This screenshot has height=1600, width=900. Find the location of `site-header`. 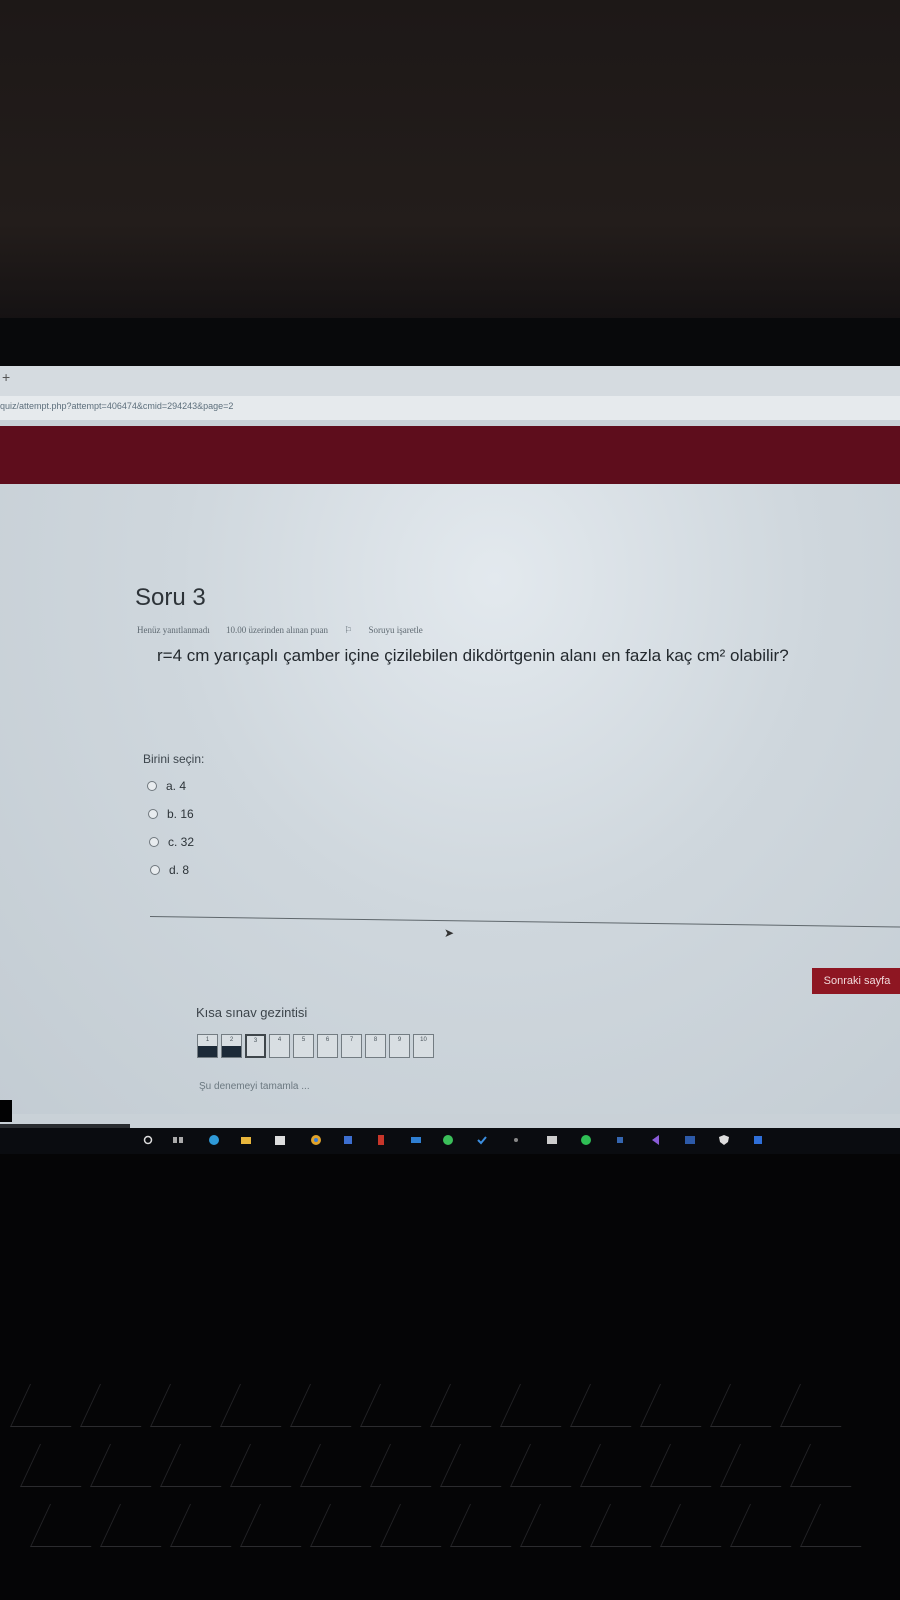

site-header is located at coordinates (450, 455).